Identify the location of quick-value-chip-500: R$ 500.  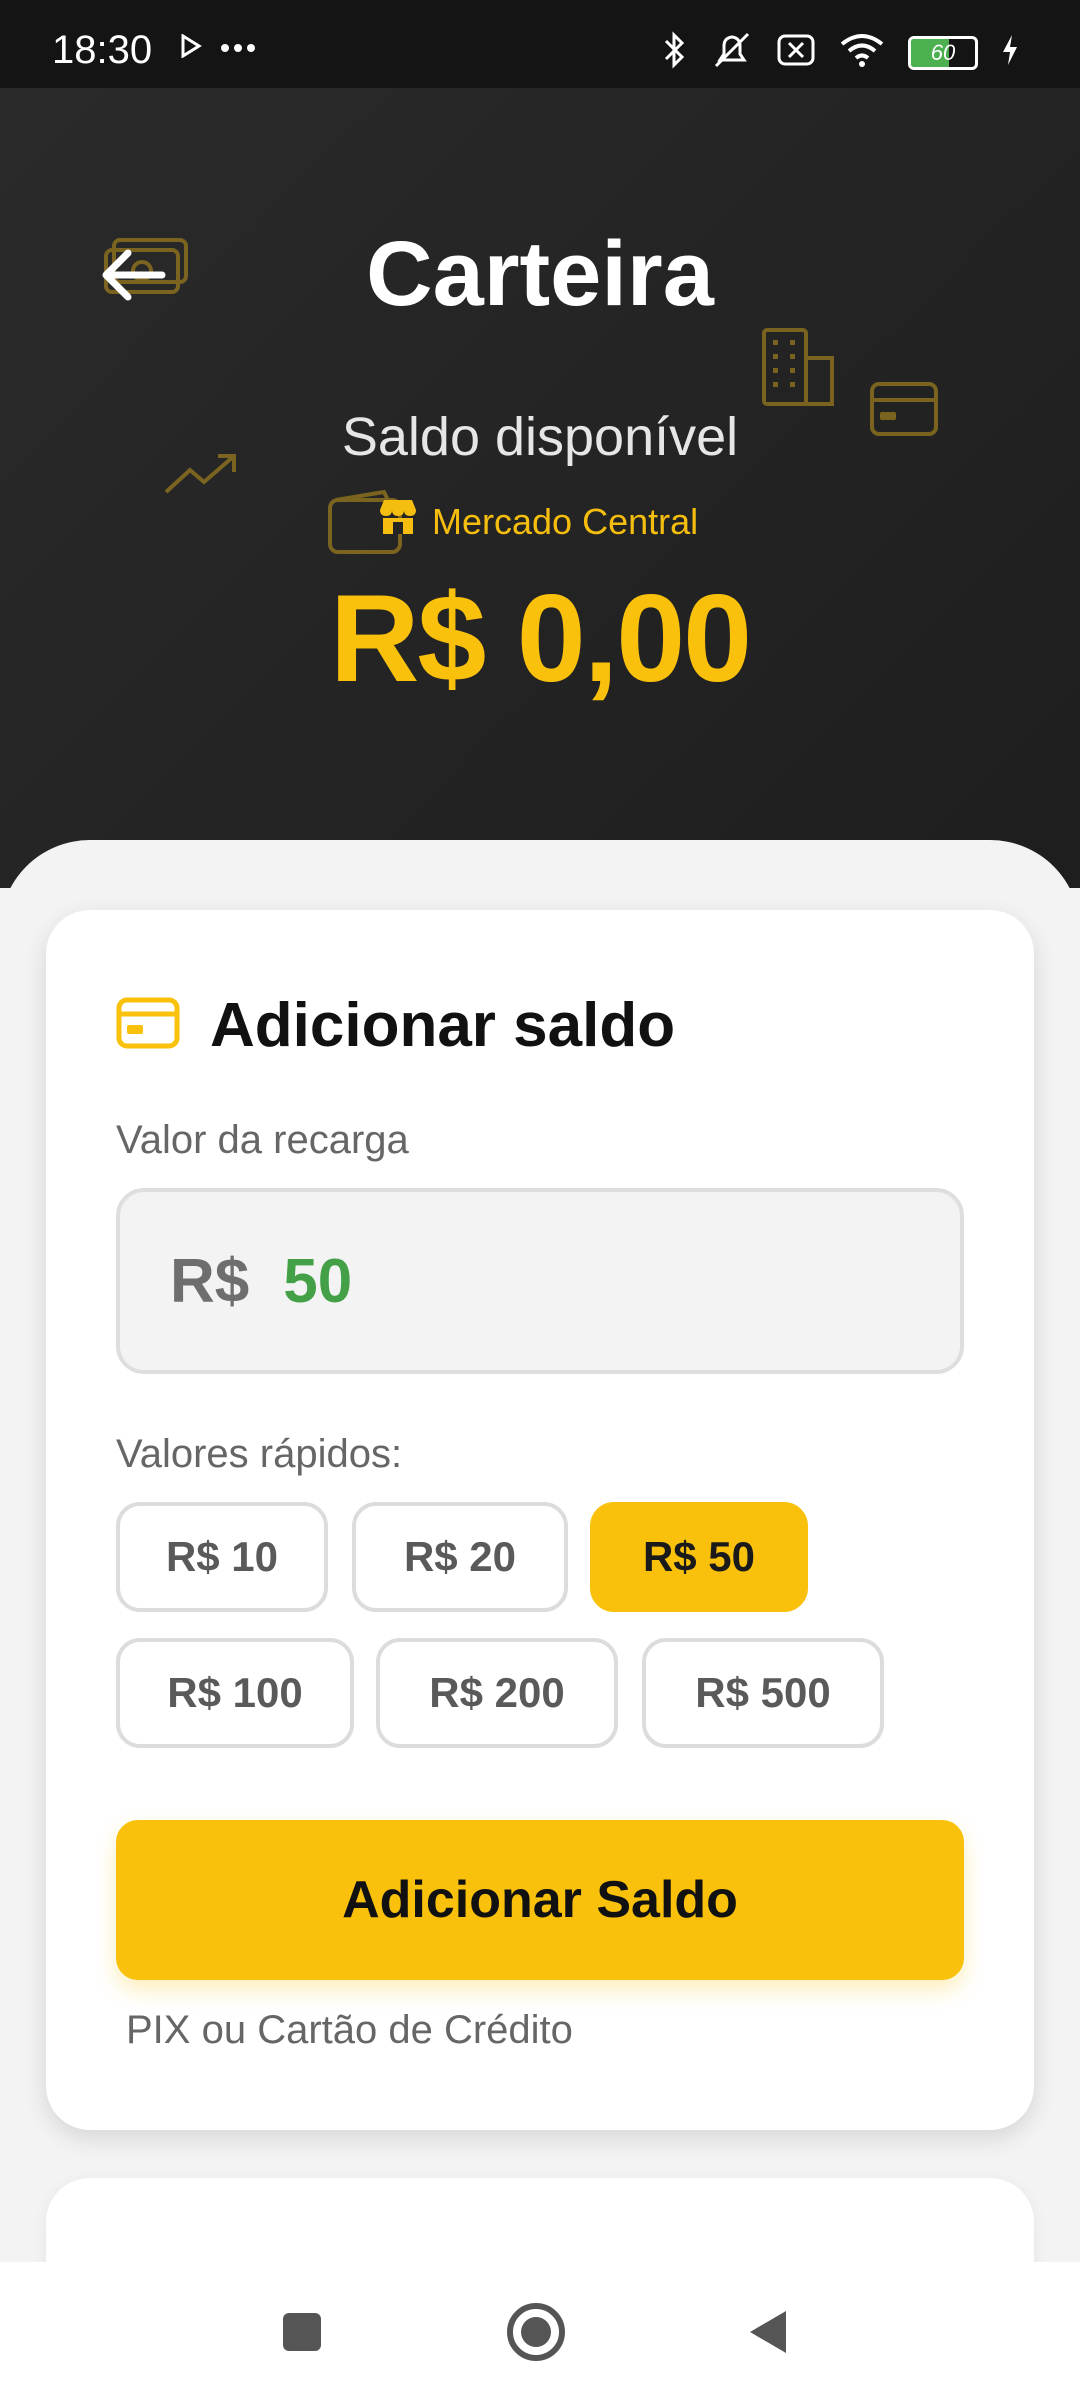
(763, 1693).